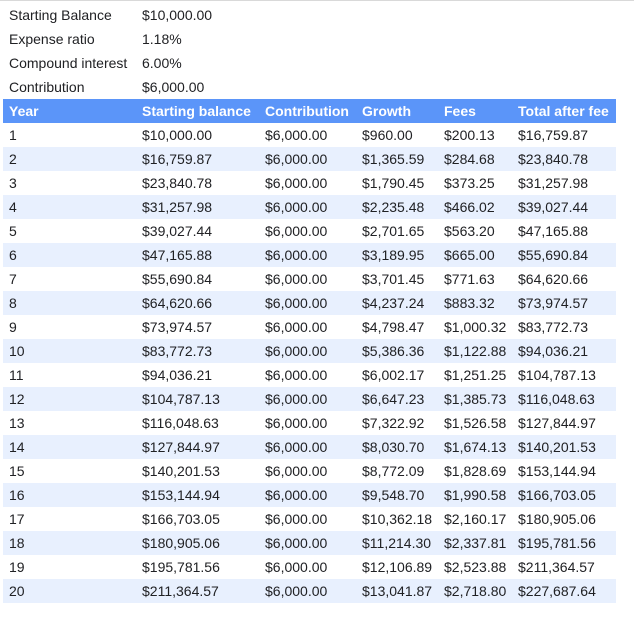 This screenshot has height=619, width=634. Describe the element at coordinates (481, 375) in the screenshot. I see `fees-cell: $1,251.25` at that location.